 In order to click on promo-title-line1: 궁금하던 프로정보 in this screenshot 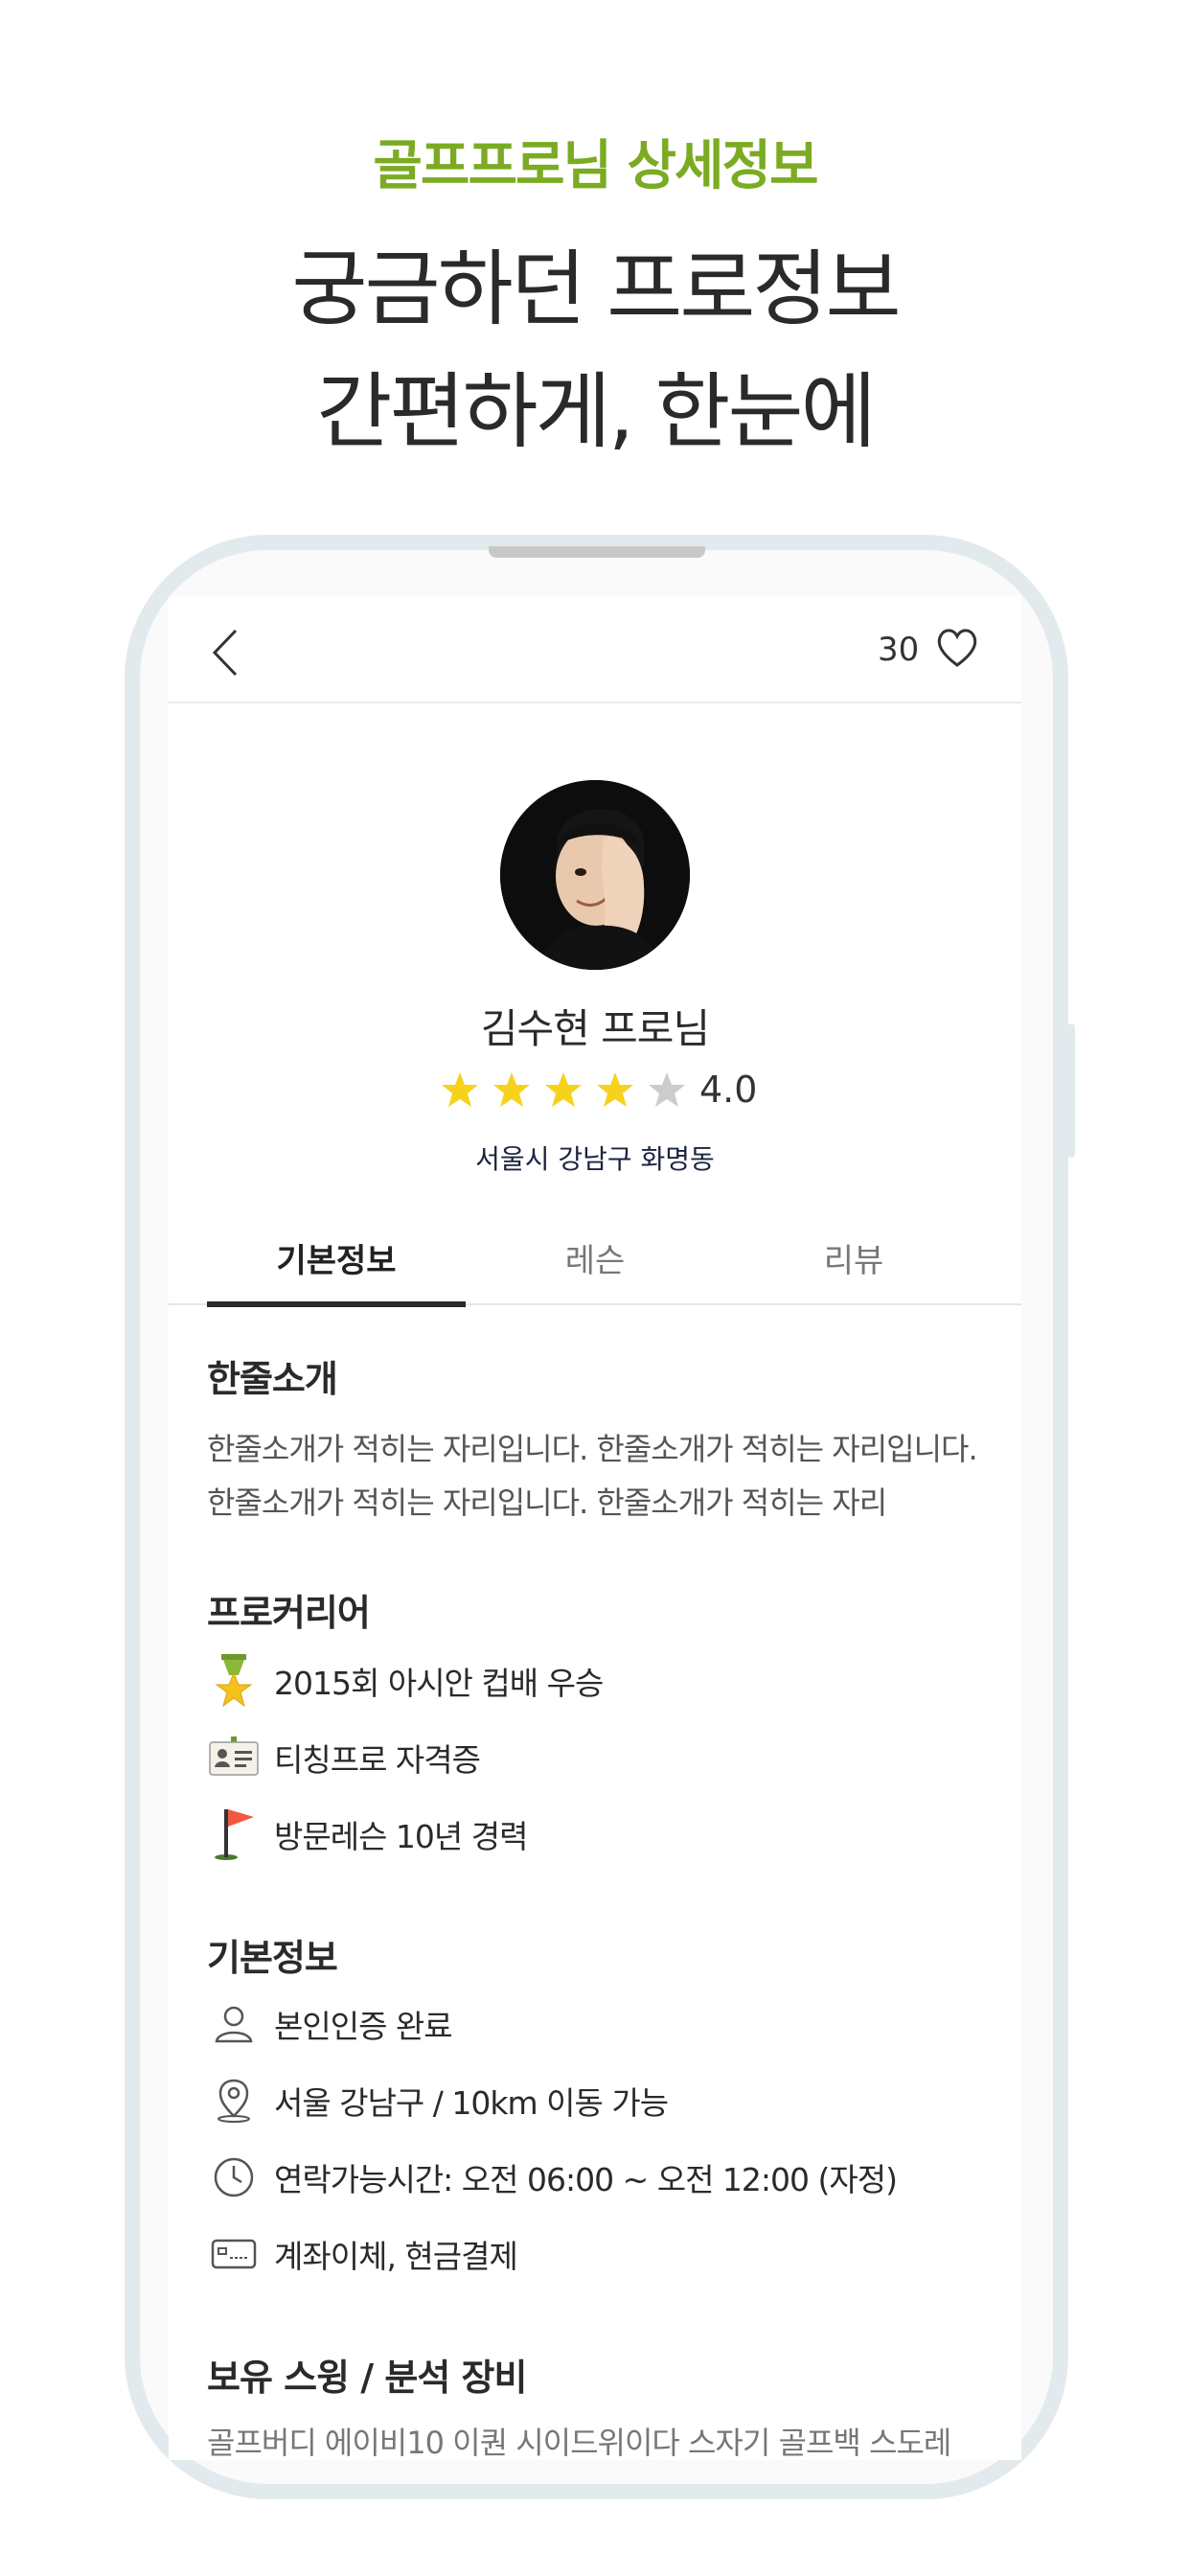, I will do `click(596, 289)`.